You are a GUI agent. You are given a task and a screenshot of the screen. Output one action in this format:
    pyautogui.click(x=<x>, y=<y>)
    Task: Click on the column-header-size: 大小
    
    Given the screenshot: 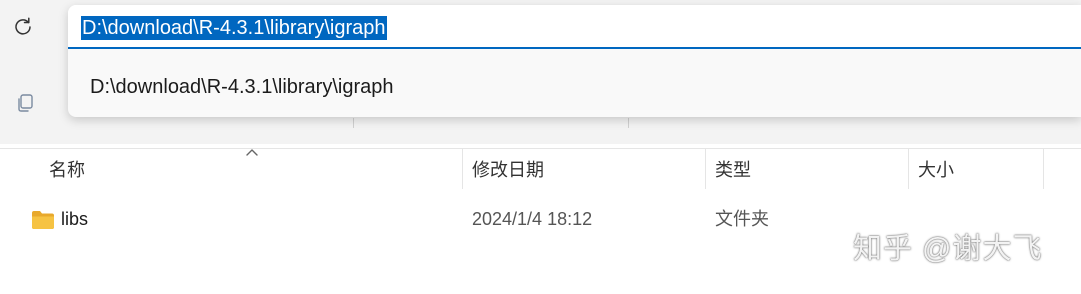 What is the action you would take?
    pyautogui.click(x=936, y=170)
    